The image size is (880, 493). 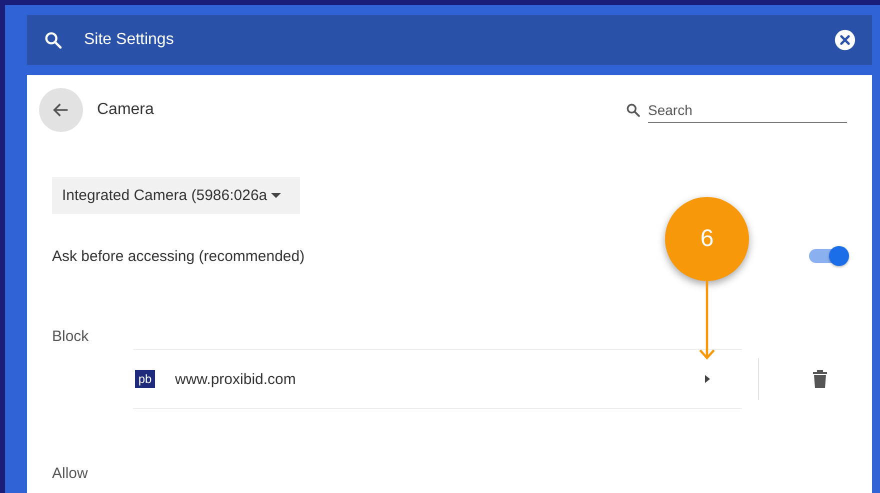 I want to click on close-icon, so click(x=845, y=40).